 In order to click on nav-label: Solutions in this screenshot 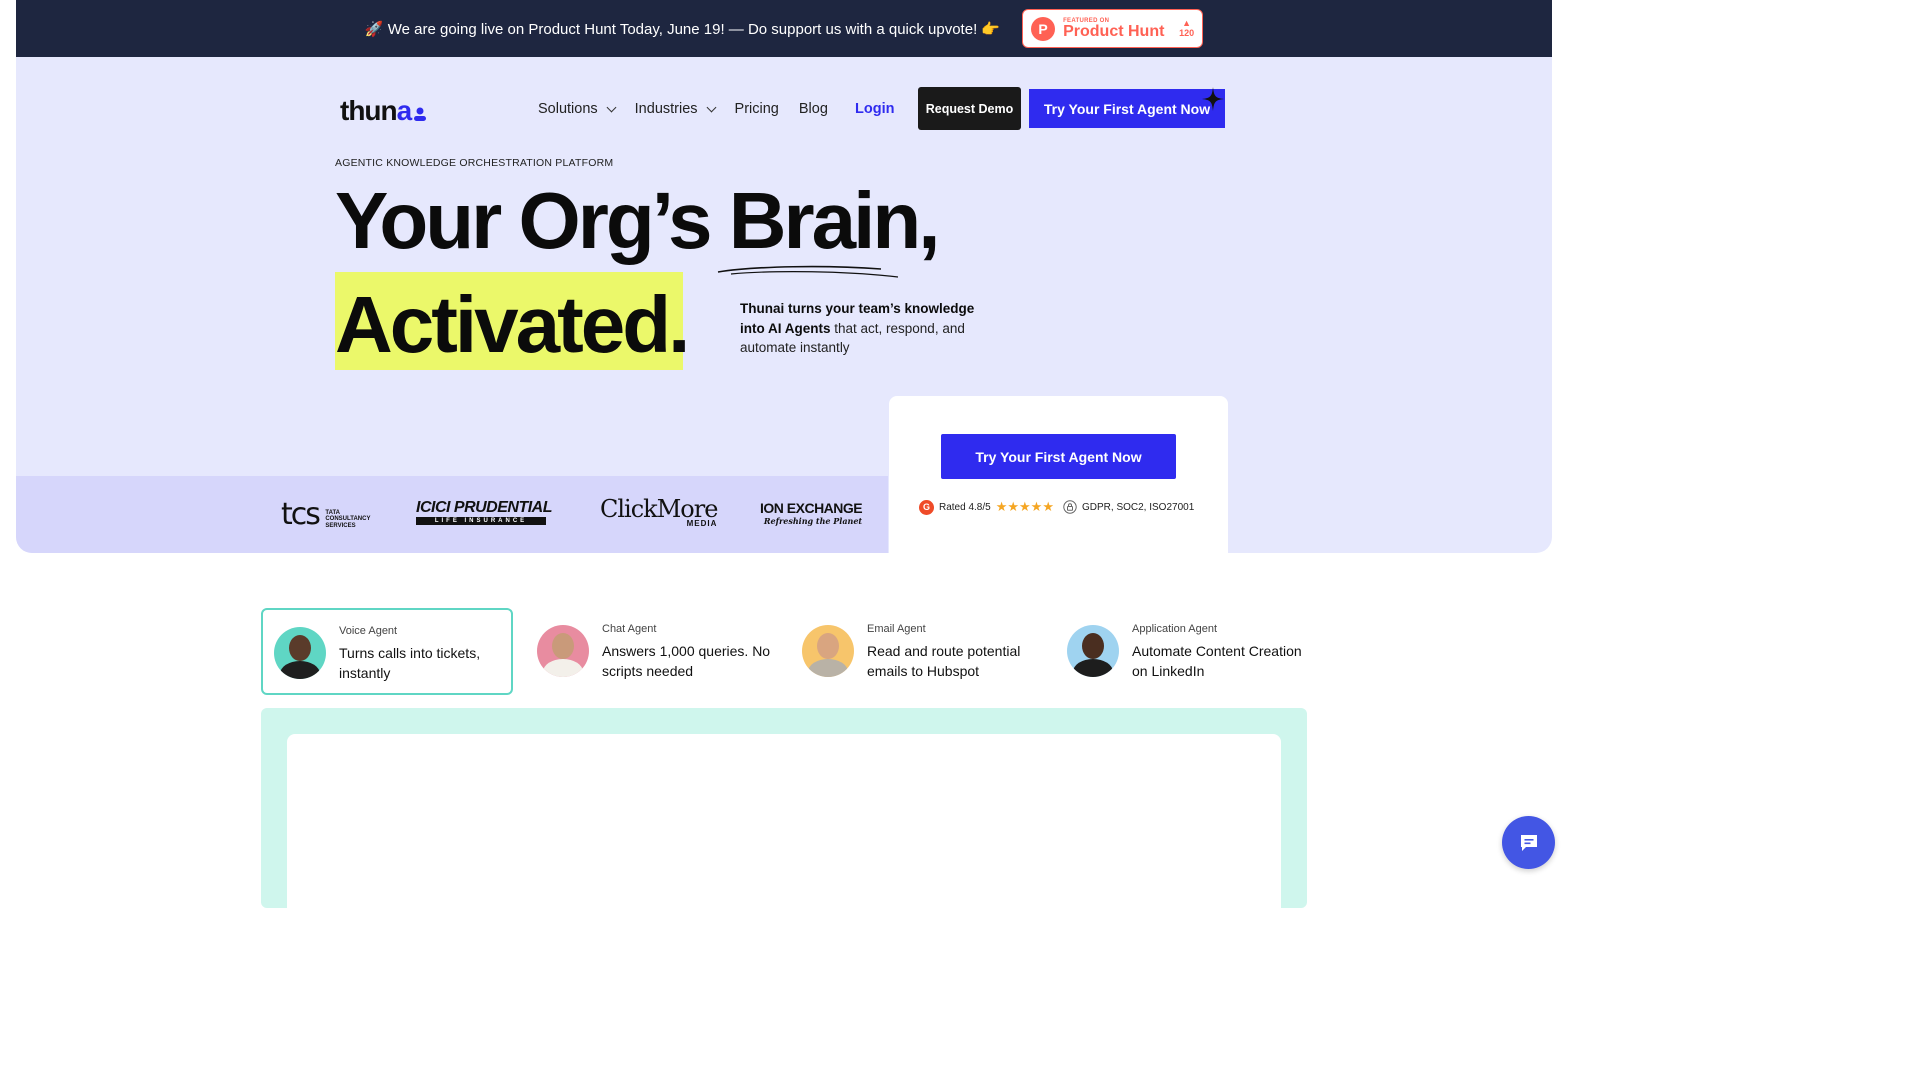, I will do `click(568, 109)`.